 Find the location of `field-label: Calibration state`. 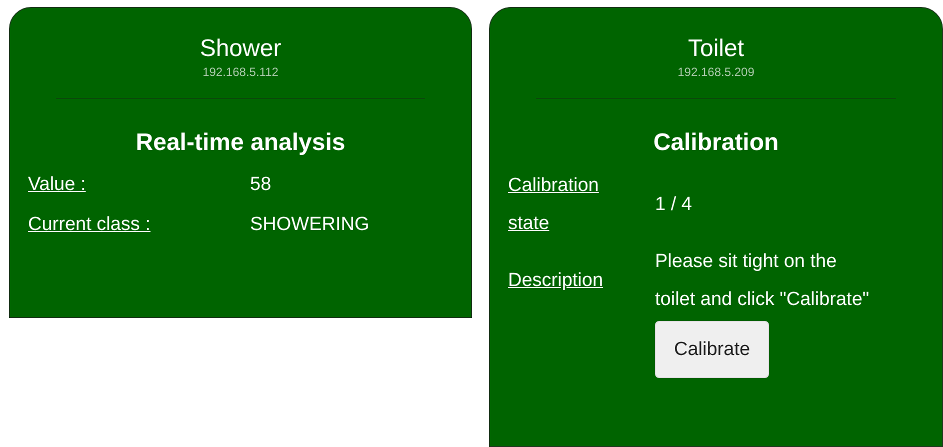

field-label: Calibration state is located at coordinates (554, 205).